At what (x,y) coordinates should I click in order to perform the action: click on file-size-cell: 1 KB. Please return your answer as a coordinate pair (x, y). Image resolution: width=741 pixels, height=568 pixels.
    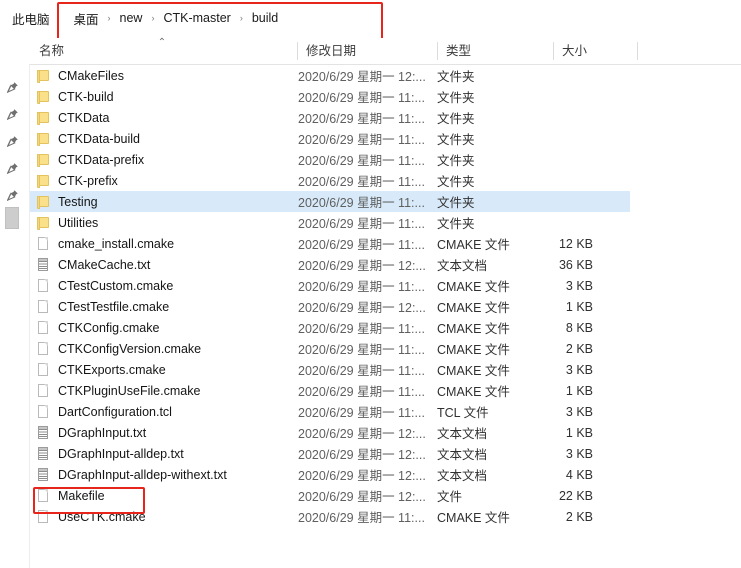
    Looking at the image, I should click on (579, 390).